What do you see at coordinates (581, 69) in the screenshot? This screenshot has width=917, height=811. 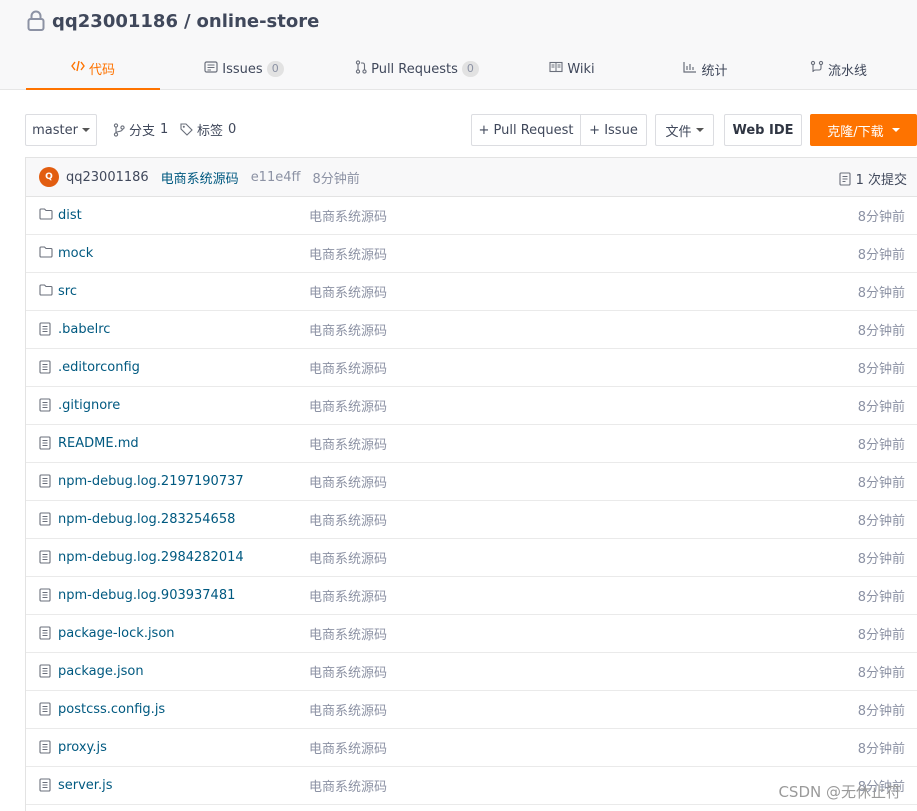 I see `tab-wiki-label: Wiki` at bounding box center [581, 69].